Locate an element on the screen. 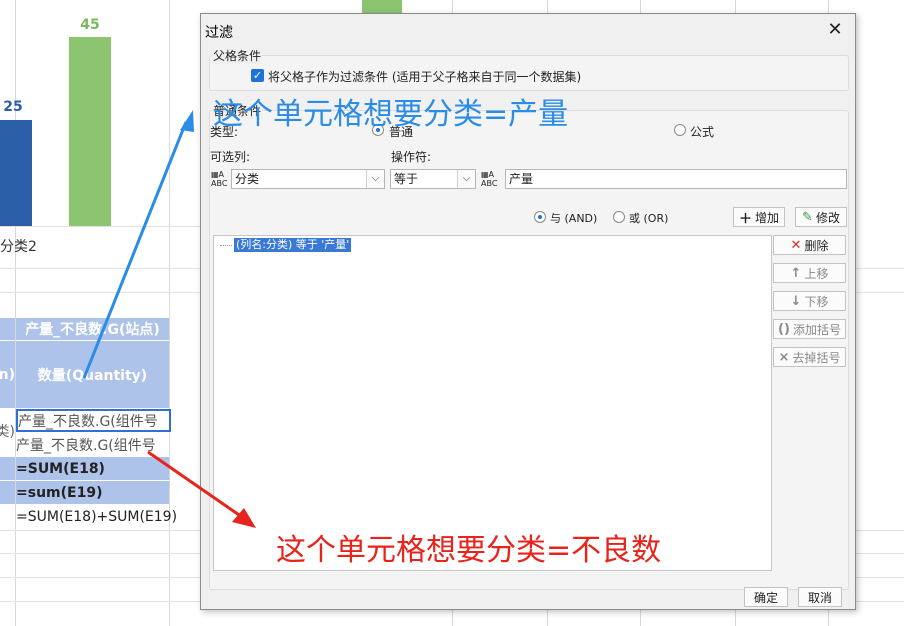  add-bracket-button-label: 添加括号 is located at coordinates (816, 329).